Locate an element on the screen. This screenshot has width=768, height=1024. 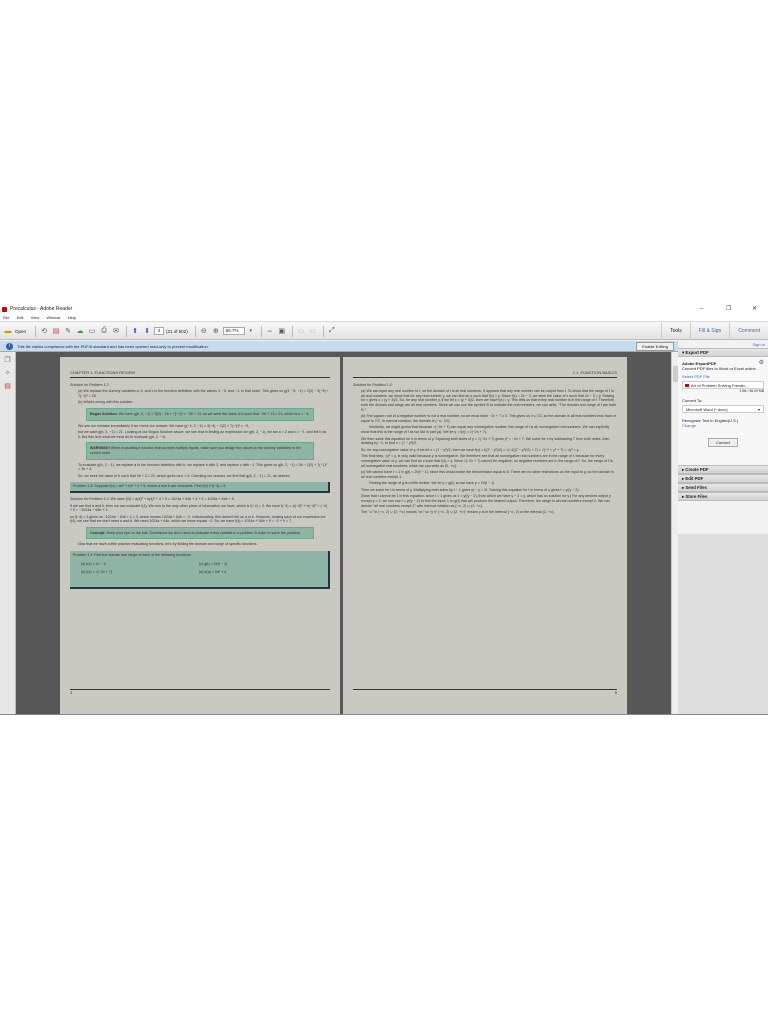
expand-icon: ⤢ is located at coordinates (332, 331).